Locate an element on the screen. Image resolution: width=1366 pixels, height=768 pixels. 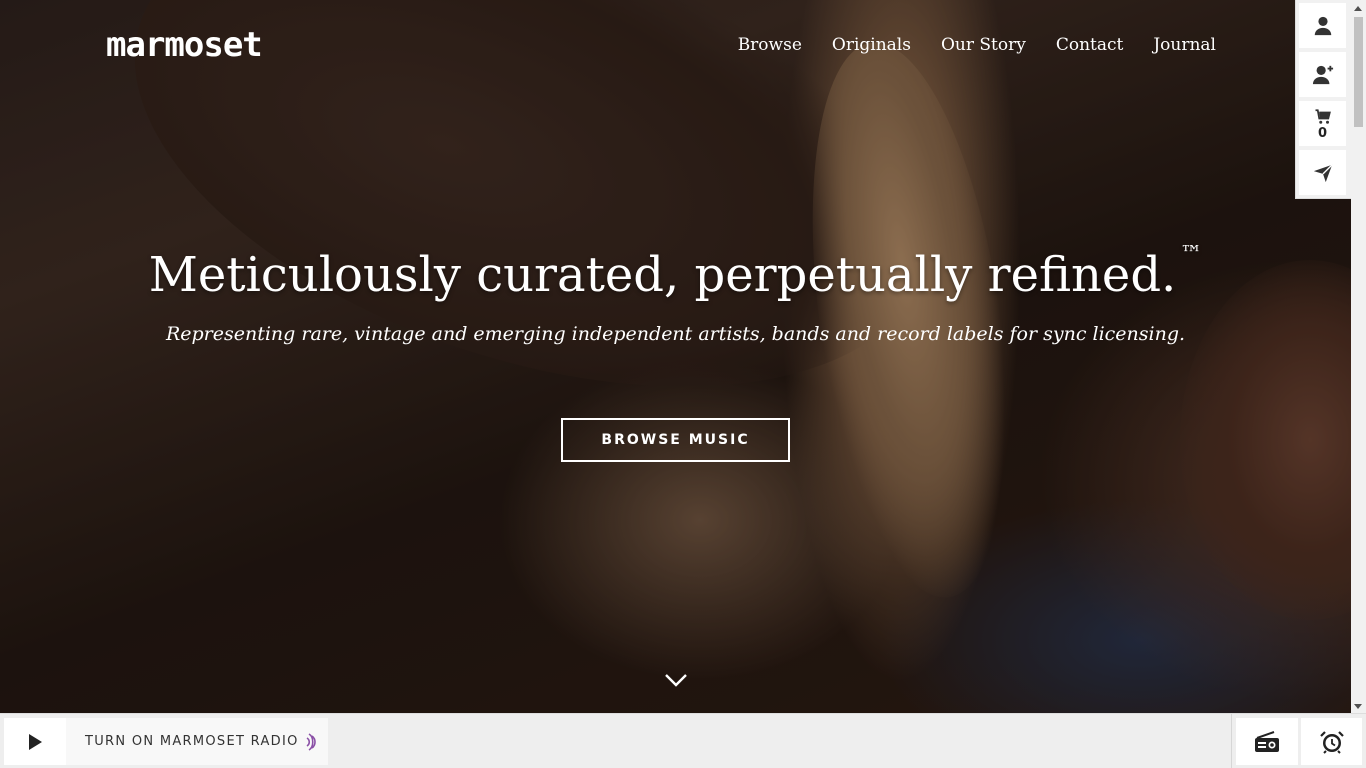
login-button is located at coordinates (1322, 25).